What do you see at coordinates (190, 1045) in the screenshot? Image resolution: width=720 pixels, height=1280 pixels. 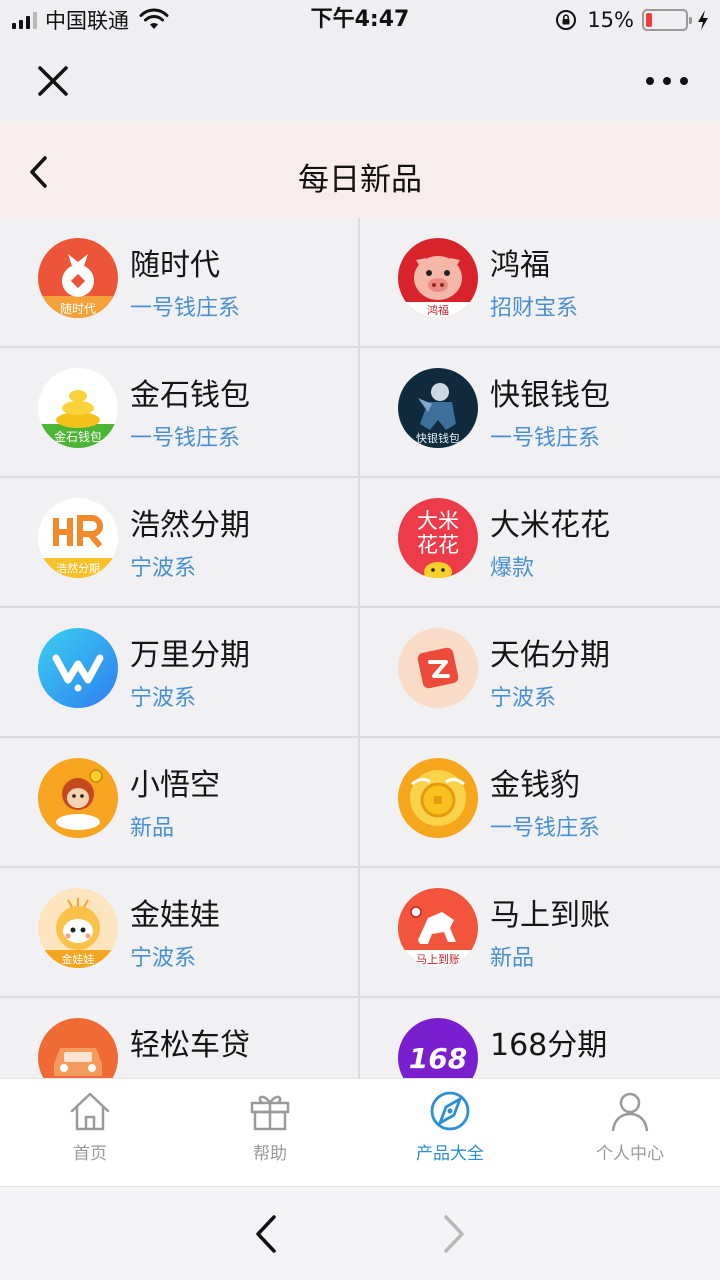 I see `product-name: 轻松车贷` at bounding box center [190, 1045].